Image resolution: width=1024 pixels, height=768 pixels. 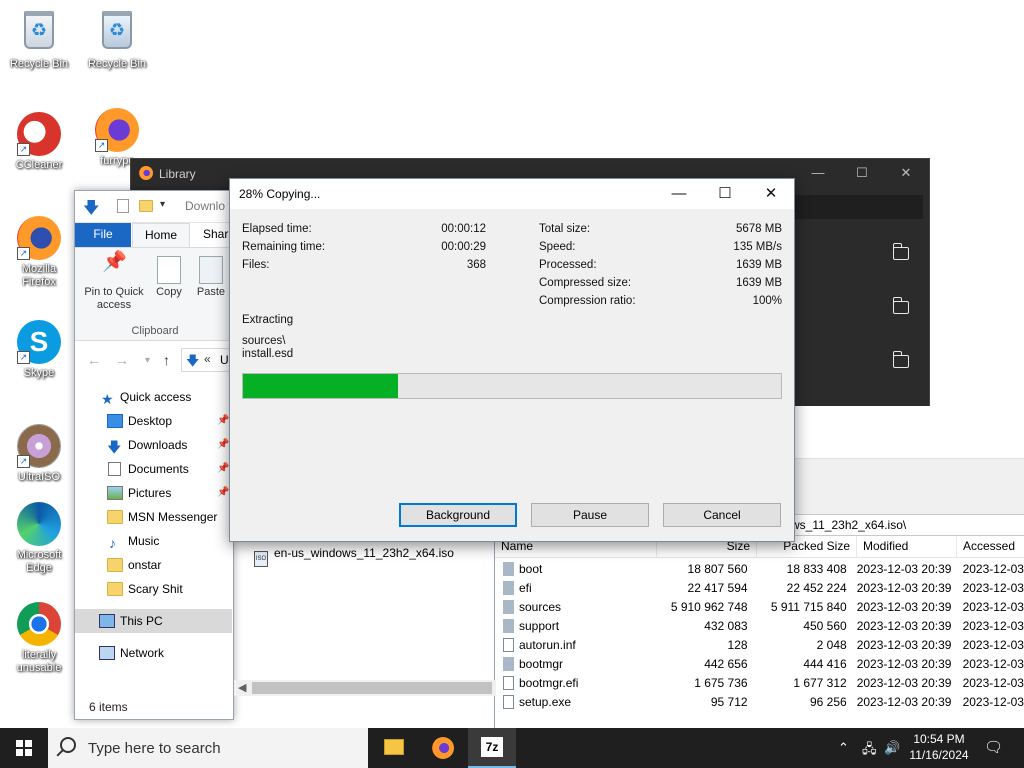 What do you see at coordinates (153, 565) in the screenshot?
I see `nav-item-onstar: onstar` at bounding box center [153, 565].